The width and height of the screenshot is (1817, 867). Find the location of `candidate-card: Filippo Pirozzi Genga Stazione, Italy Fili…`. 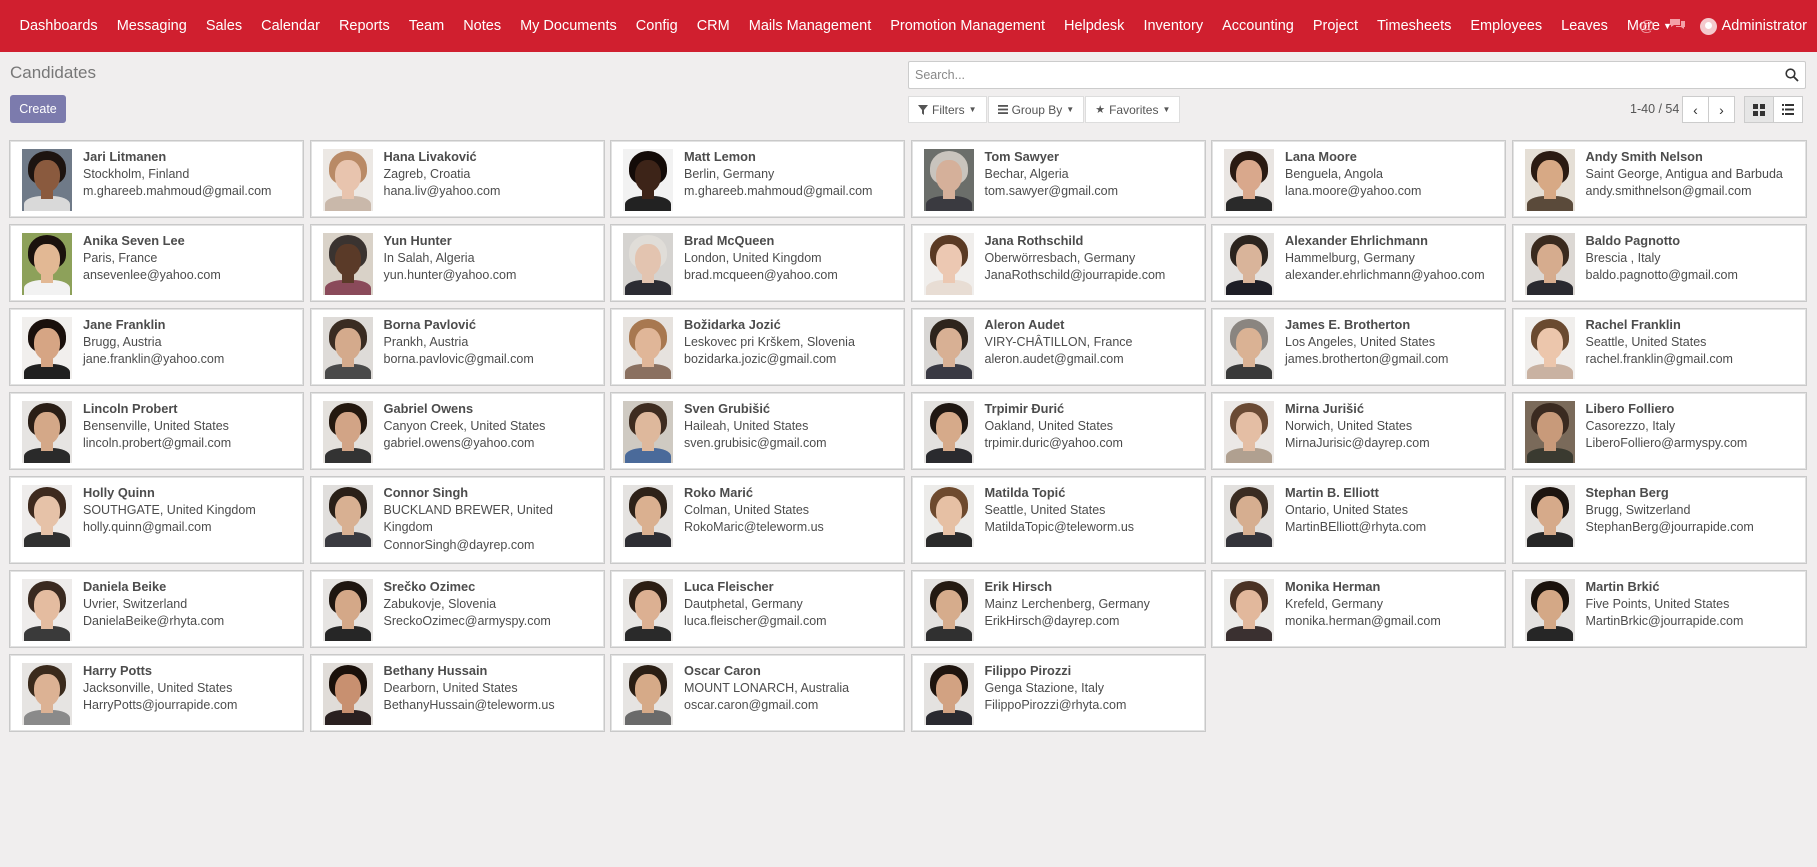

candidate-card: Filippo Pirozzi Genga Stazione, Italy Fili… is located at coordinates (1058, 693).